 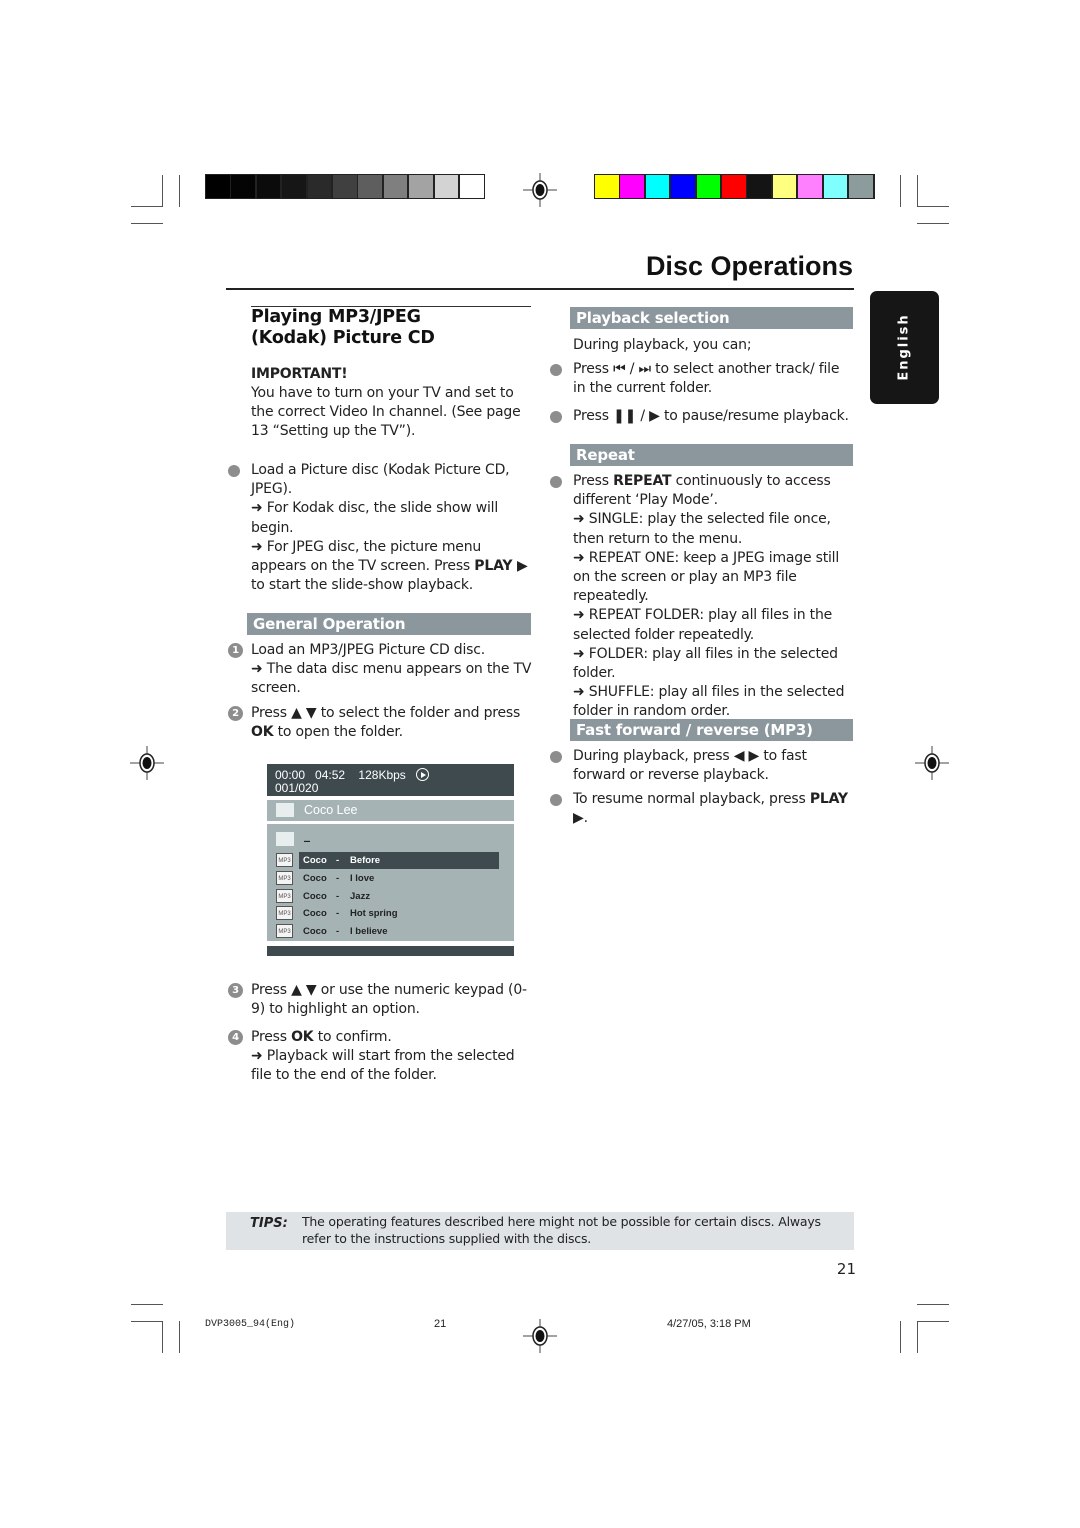 I want to click on bullet-item: To resume normal playback, press PLAY ▶., so click(x=702, y=809).